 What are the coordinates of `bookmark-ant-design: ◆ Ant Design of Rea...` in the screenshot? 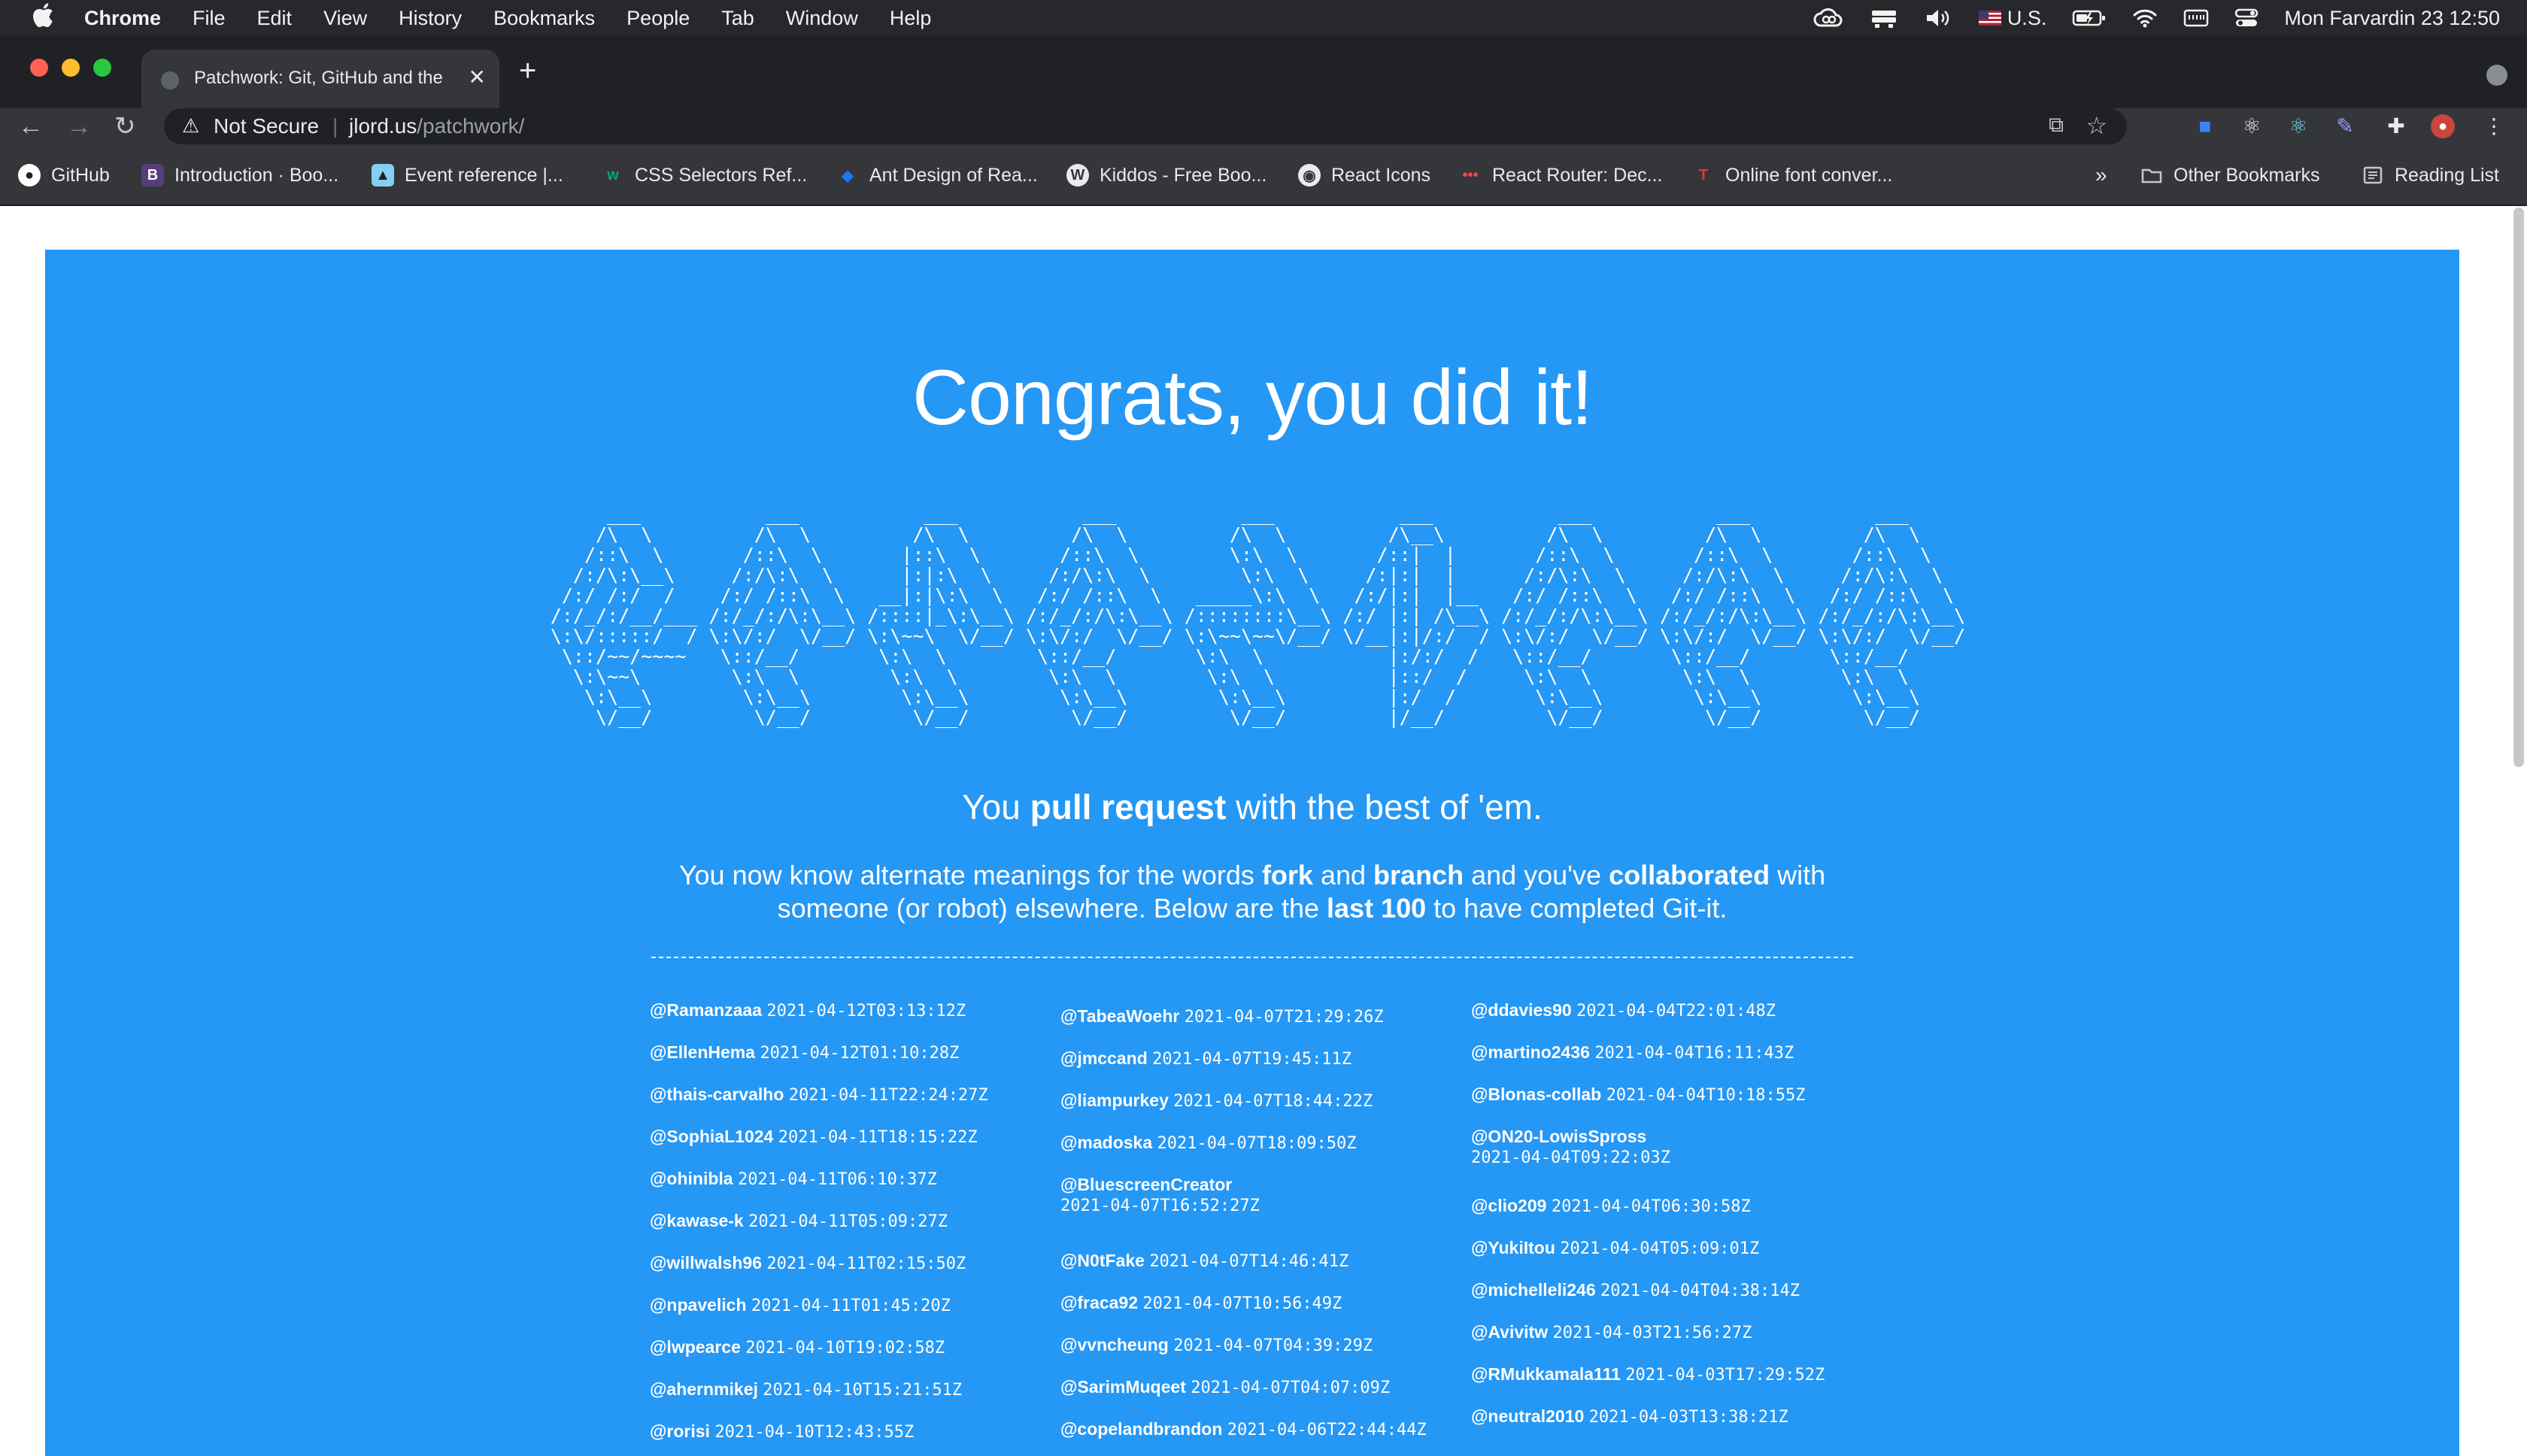 It's located at (936, 175).